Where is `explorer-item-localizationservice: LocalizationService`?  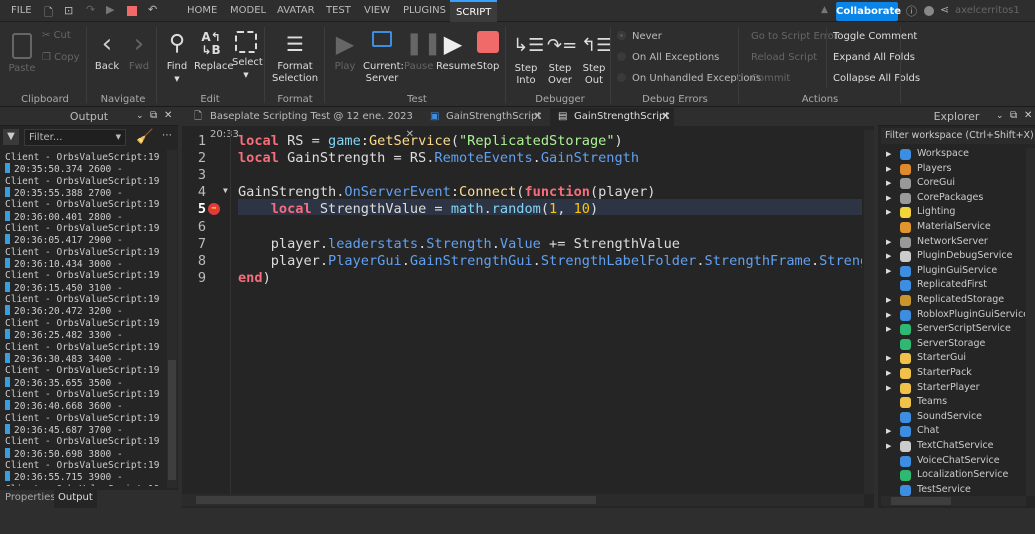 explorer-item-localizationservice: LocalizationService is located at coordinates (951, 476).